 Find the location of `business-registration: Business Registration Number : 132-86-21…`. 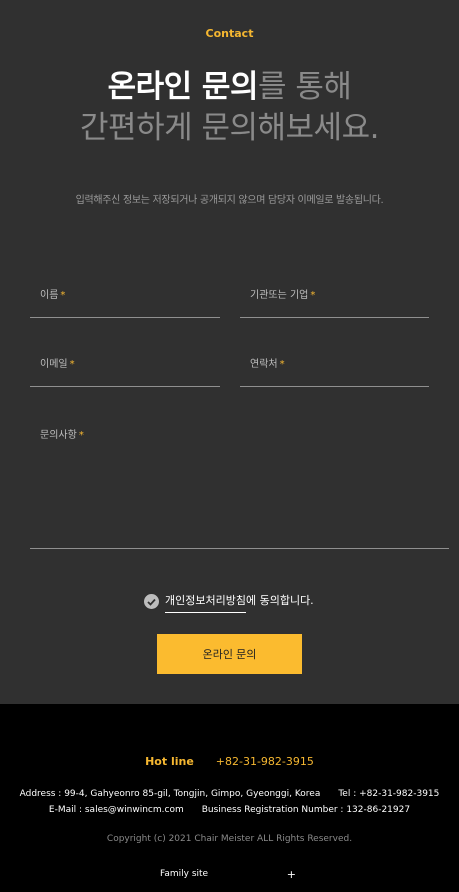

business-registration: Business Registration Number : 132-86-21… is located at coordinates (306, 810).